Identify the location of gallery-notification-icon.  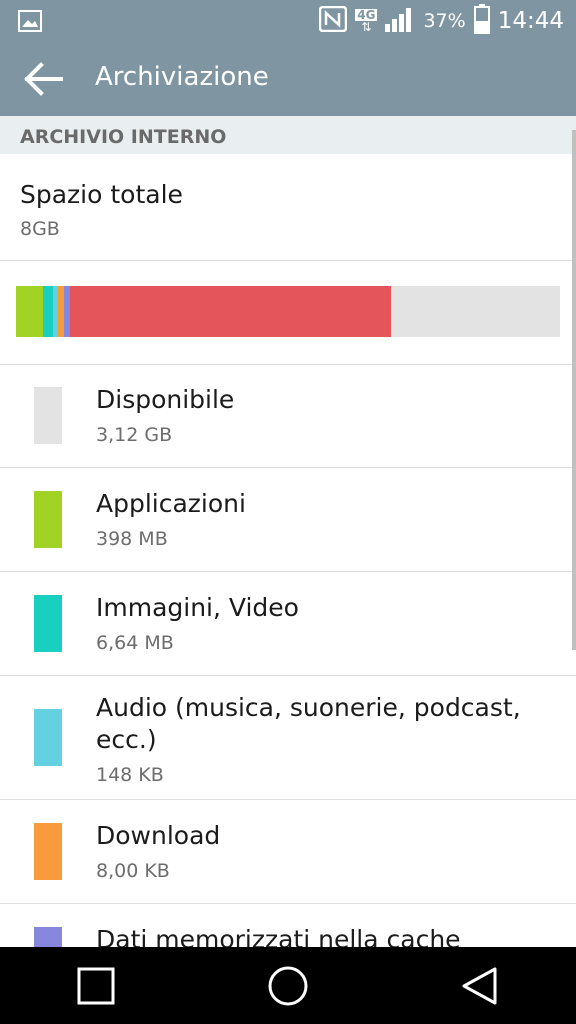
(30, 23).